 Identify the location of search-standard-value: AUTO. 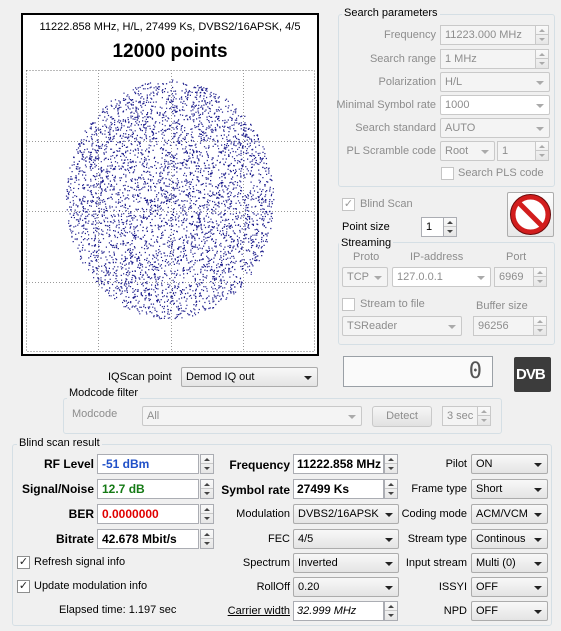
(460, 128).